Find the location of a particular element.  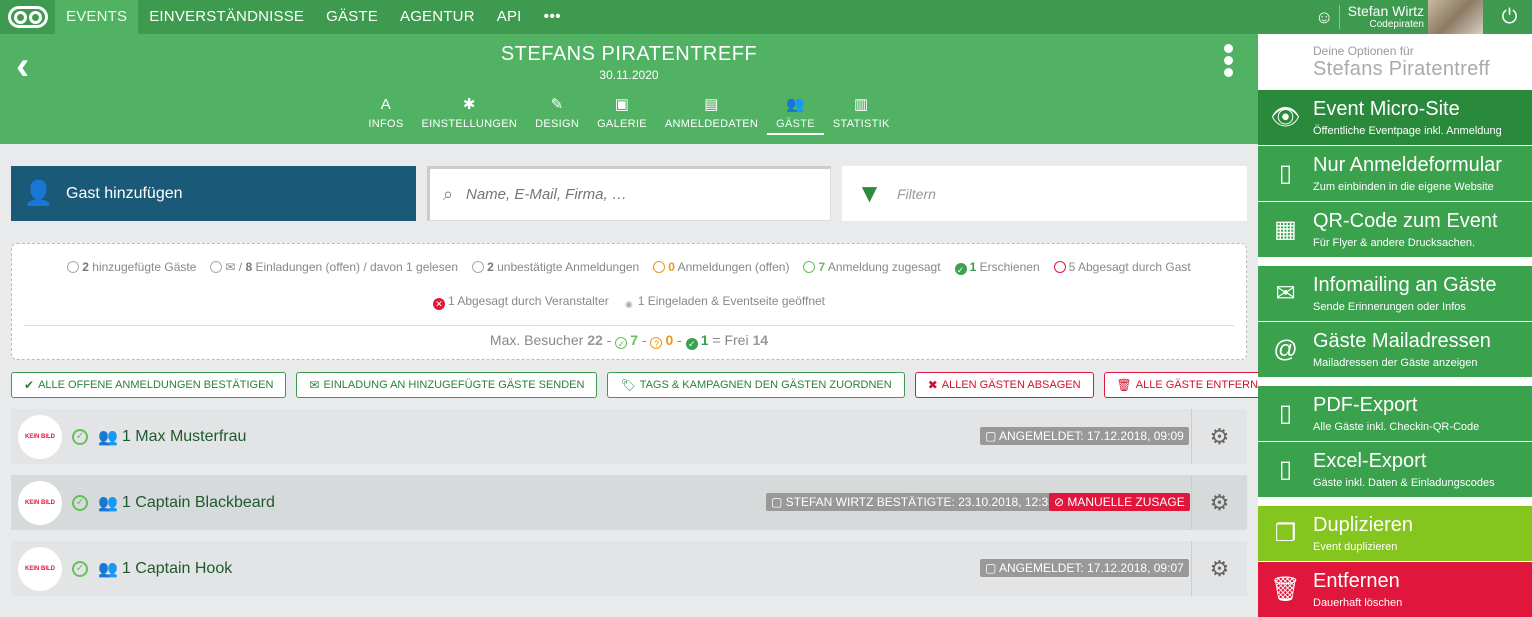

sidebar-icon: ▦ is located at coordinates (1285, 229).